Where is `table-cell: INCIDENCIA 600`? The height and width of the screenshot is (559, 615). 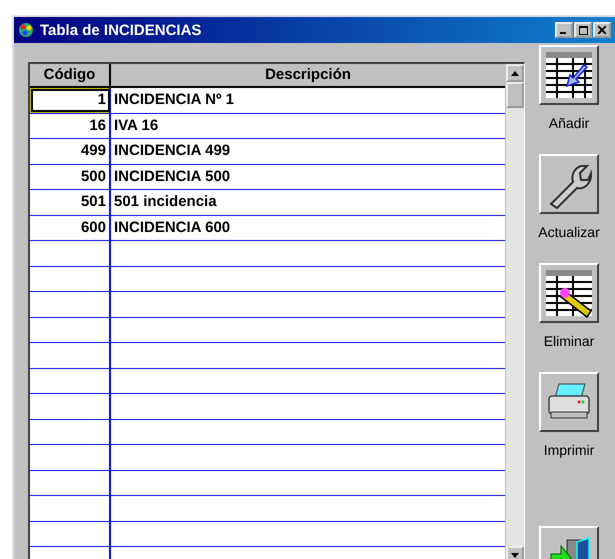 table-cell: INCIDENCIA 600 is located at coordinates (308, 228).